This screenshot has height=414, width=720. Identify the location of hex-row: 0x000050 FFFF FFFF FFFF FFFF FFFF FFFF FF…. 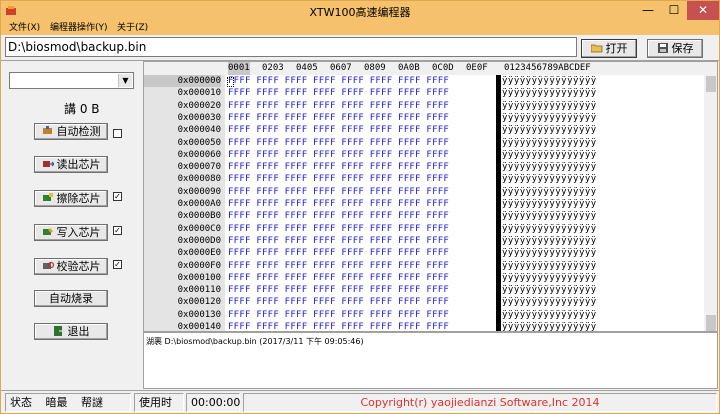
(424, 143).